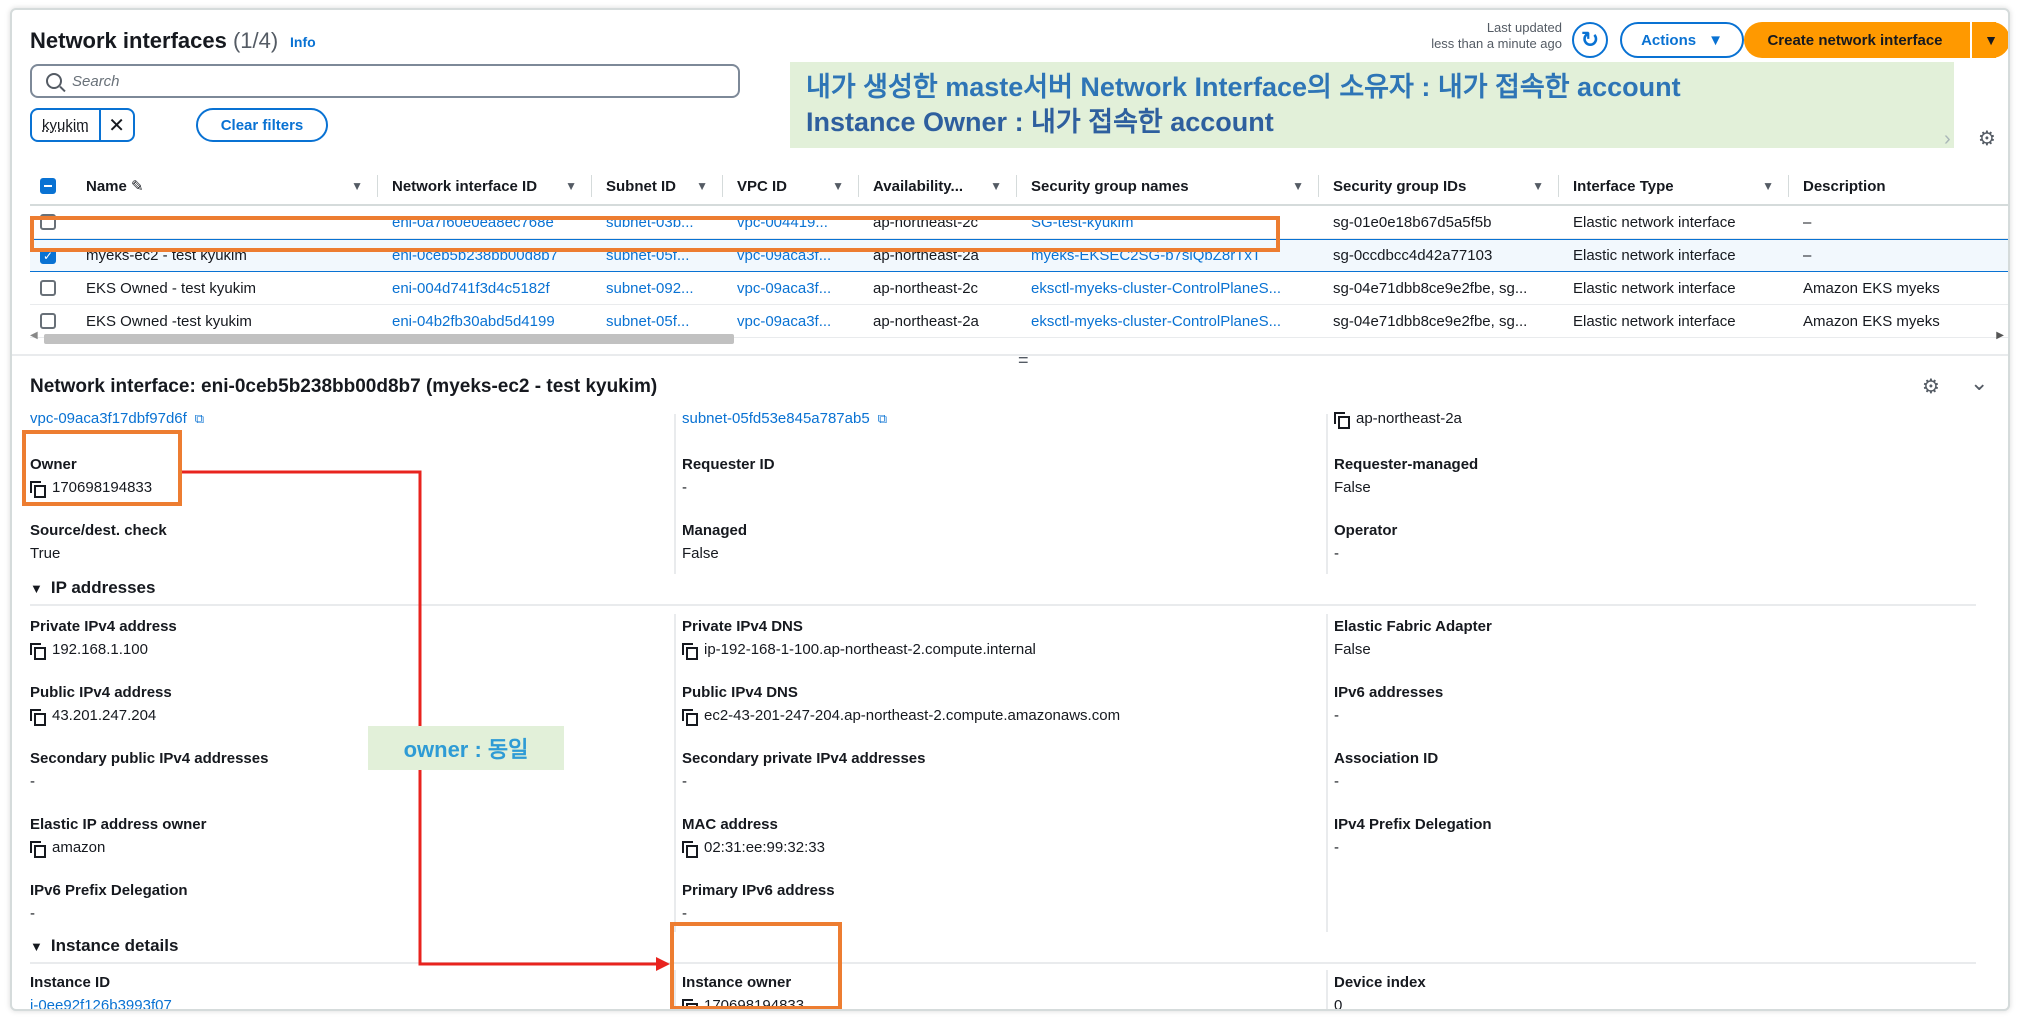  Describe the element at coordinates (663, 964) in the screenshot. I see `arrow-head-icon` at that location.